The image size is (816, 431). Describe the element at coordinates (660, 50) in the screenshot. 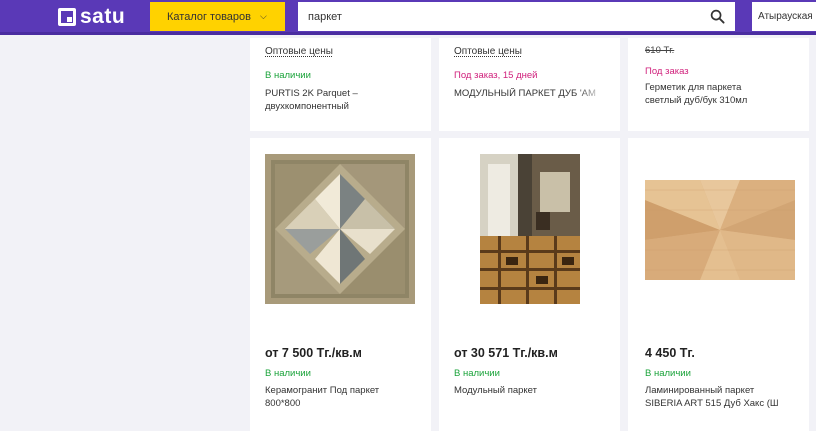

I see `old-price: 610 Тг.` at that location.